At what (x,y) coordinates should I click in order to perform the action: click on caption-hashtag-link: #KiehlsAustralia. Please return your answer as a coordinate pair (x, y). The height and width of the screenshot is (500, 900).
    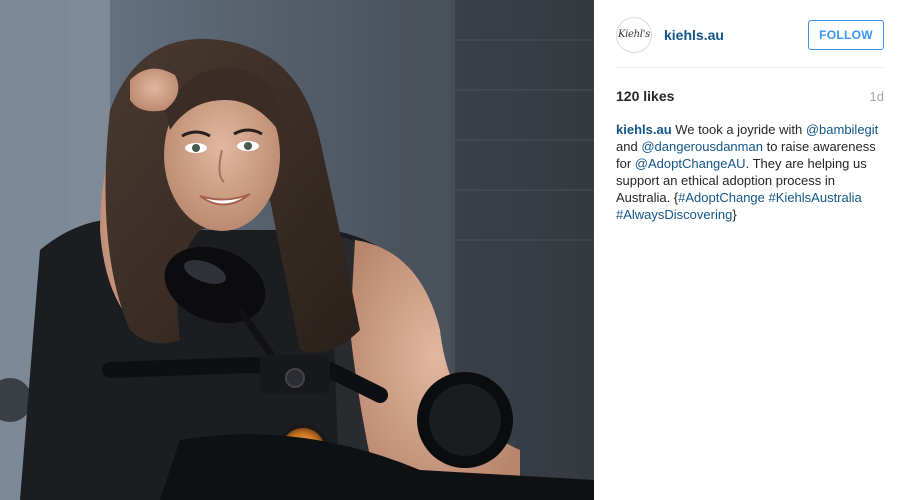
    Looking at the image, I should click on (815, 197).